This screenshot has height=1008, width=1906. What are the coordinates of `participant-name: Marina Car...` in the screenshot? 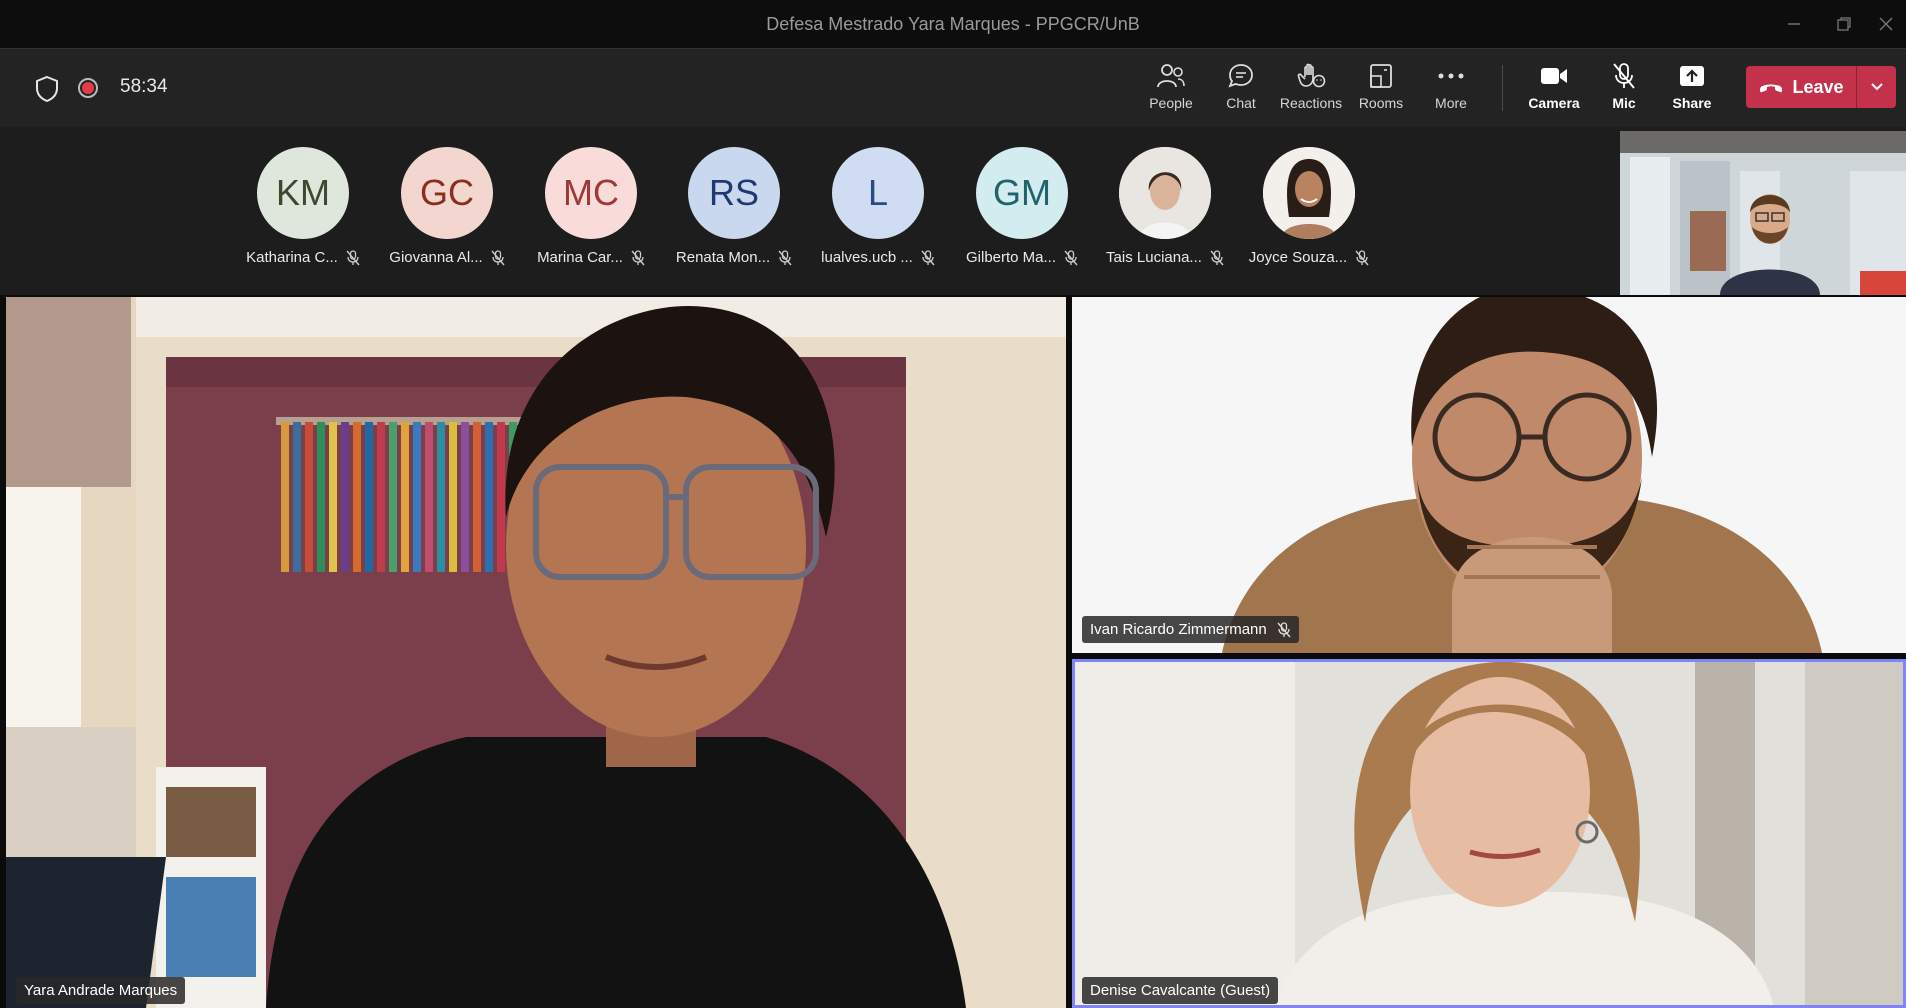 It's located at (580, 257).